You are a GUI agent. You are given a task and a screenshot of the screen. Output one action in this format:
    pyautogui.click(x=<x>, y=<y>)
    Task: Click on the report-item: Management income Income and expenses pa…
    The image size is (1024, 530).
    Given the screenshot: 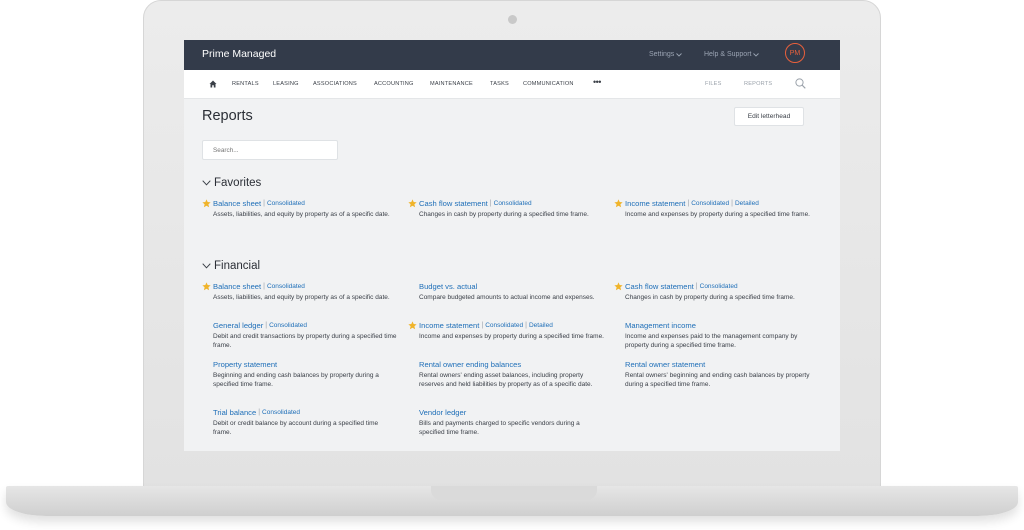 What is the action you would take?
    pyautogui.click(x=717, y=335)
    